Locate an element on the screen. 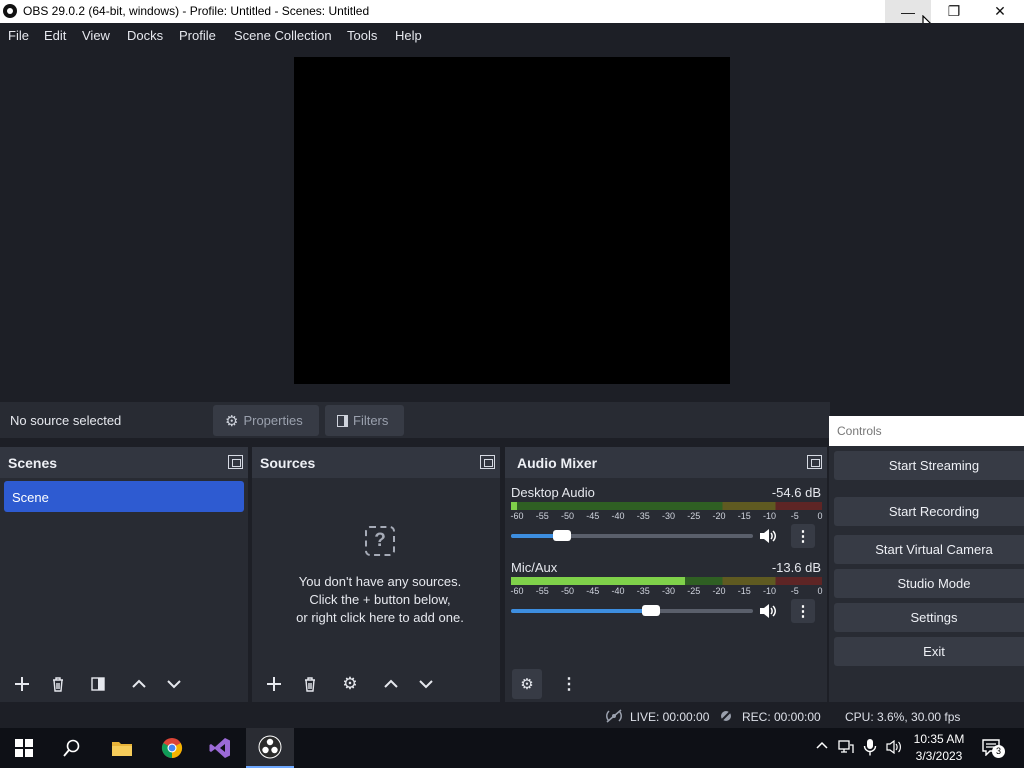 The image size is (1024, 768). scene-list-item: Scene is located at coordinates (124, 496).